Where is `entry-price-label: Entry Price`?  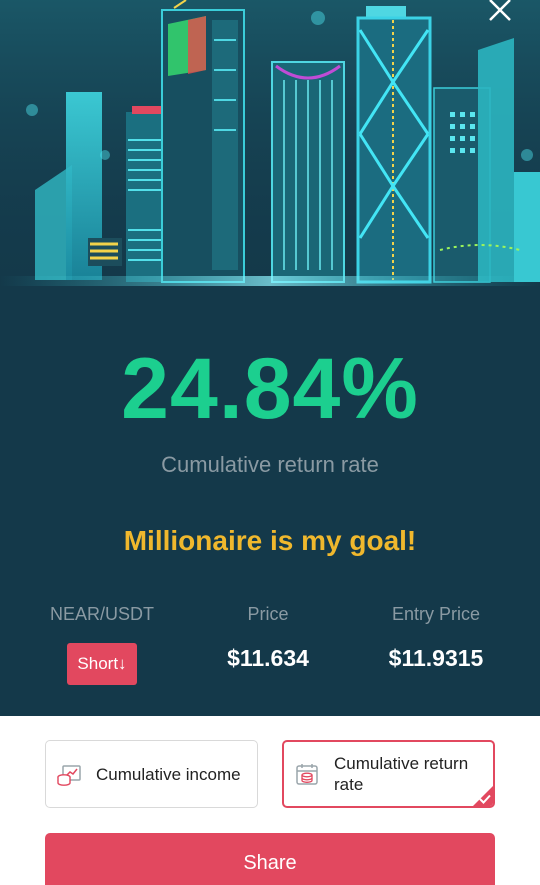 entry-price-label: Entry Price is located at coordinates (436, 614).